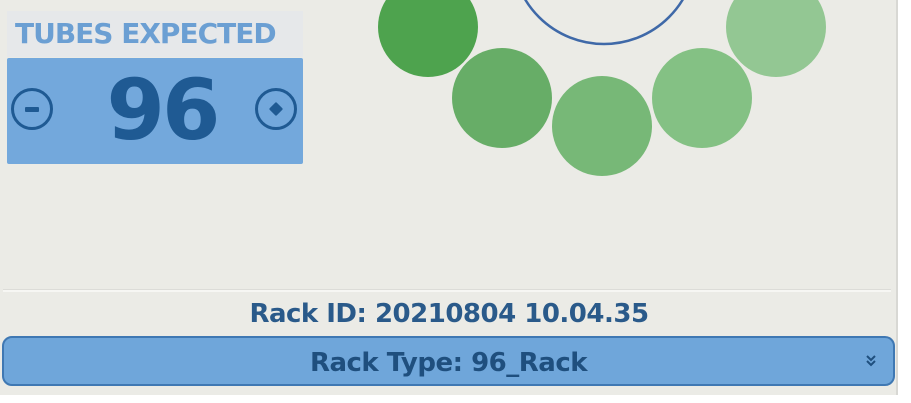  Describe the element at coordinates (897, 197) in the screenshot. I see `panel-edge` at that location.